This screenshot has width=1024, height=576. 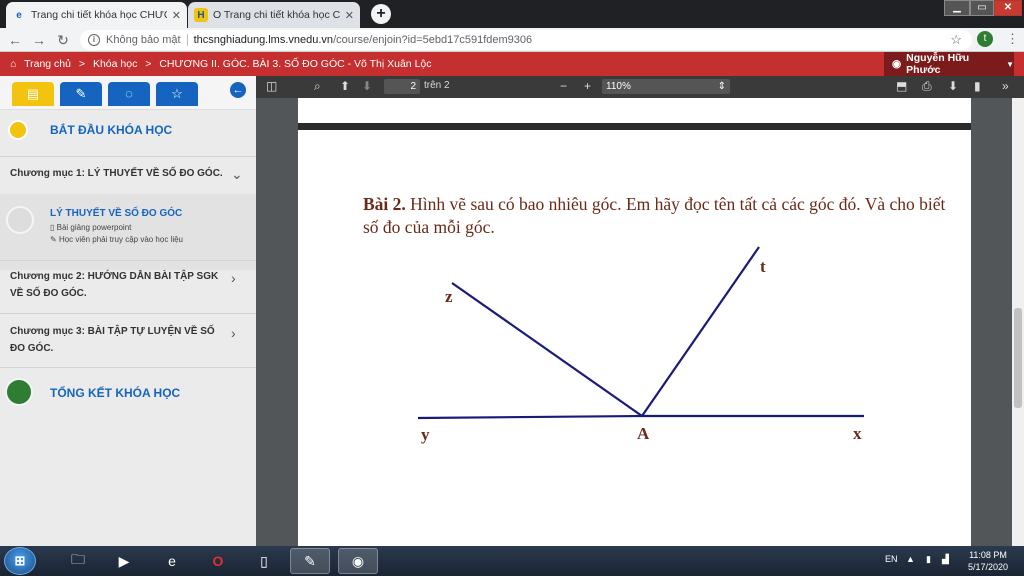 I want to click on media-player-icon: ▶, so click(x=124, y=561).